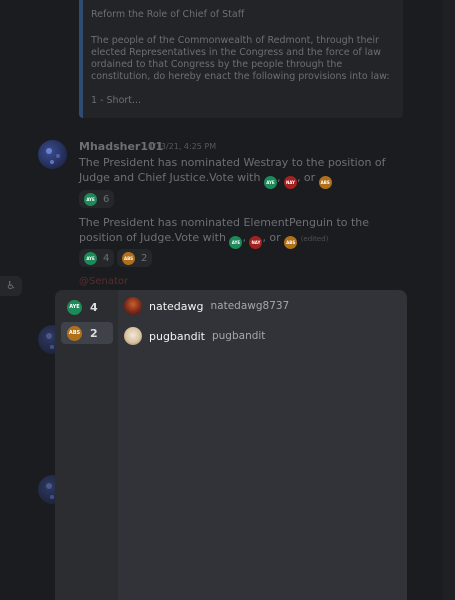 This screenshot has height=600, width=455. Describe the element at coordinates (94, 333) in the screenshot. I see `reaction-filter-count: 2` at that location.